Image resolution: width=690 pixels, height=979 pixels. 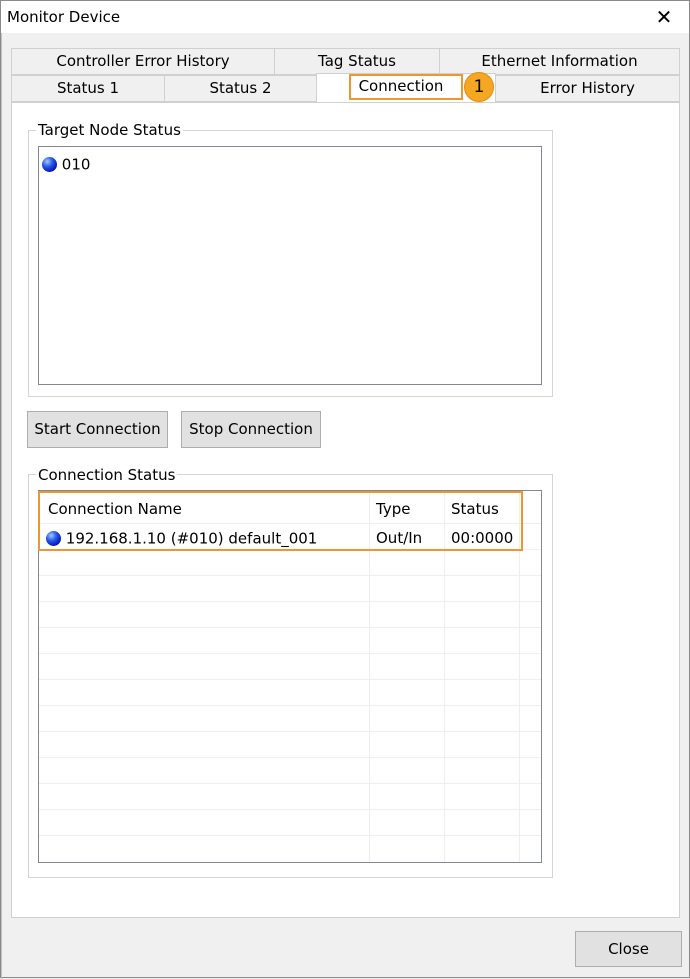 What do you see at coordinates (401, 86) in the screenshot?
I see `tab-label: Connection` at bounding box center [401, 86].